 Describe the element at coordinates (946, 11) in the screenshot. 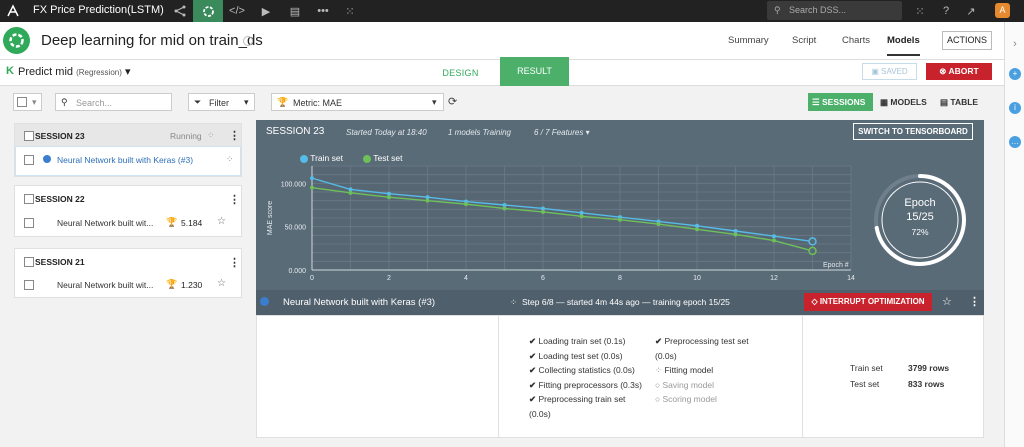

I see `help-icon: ?` at that location.